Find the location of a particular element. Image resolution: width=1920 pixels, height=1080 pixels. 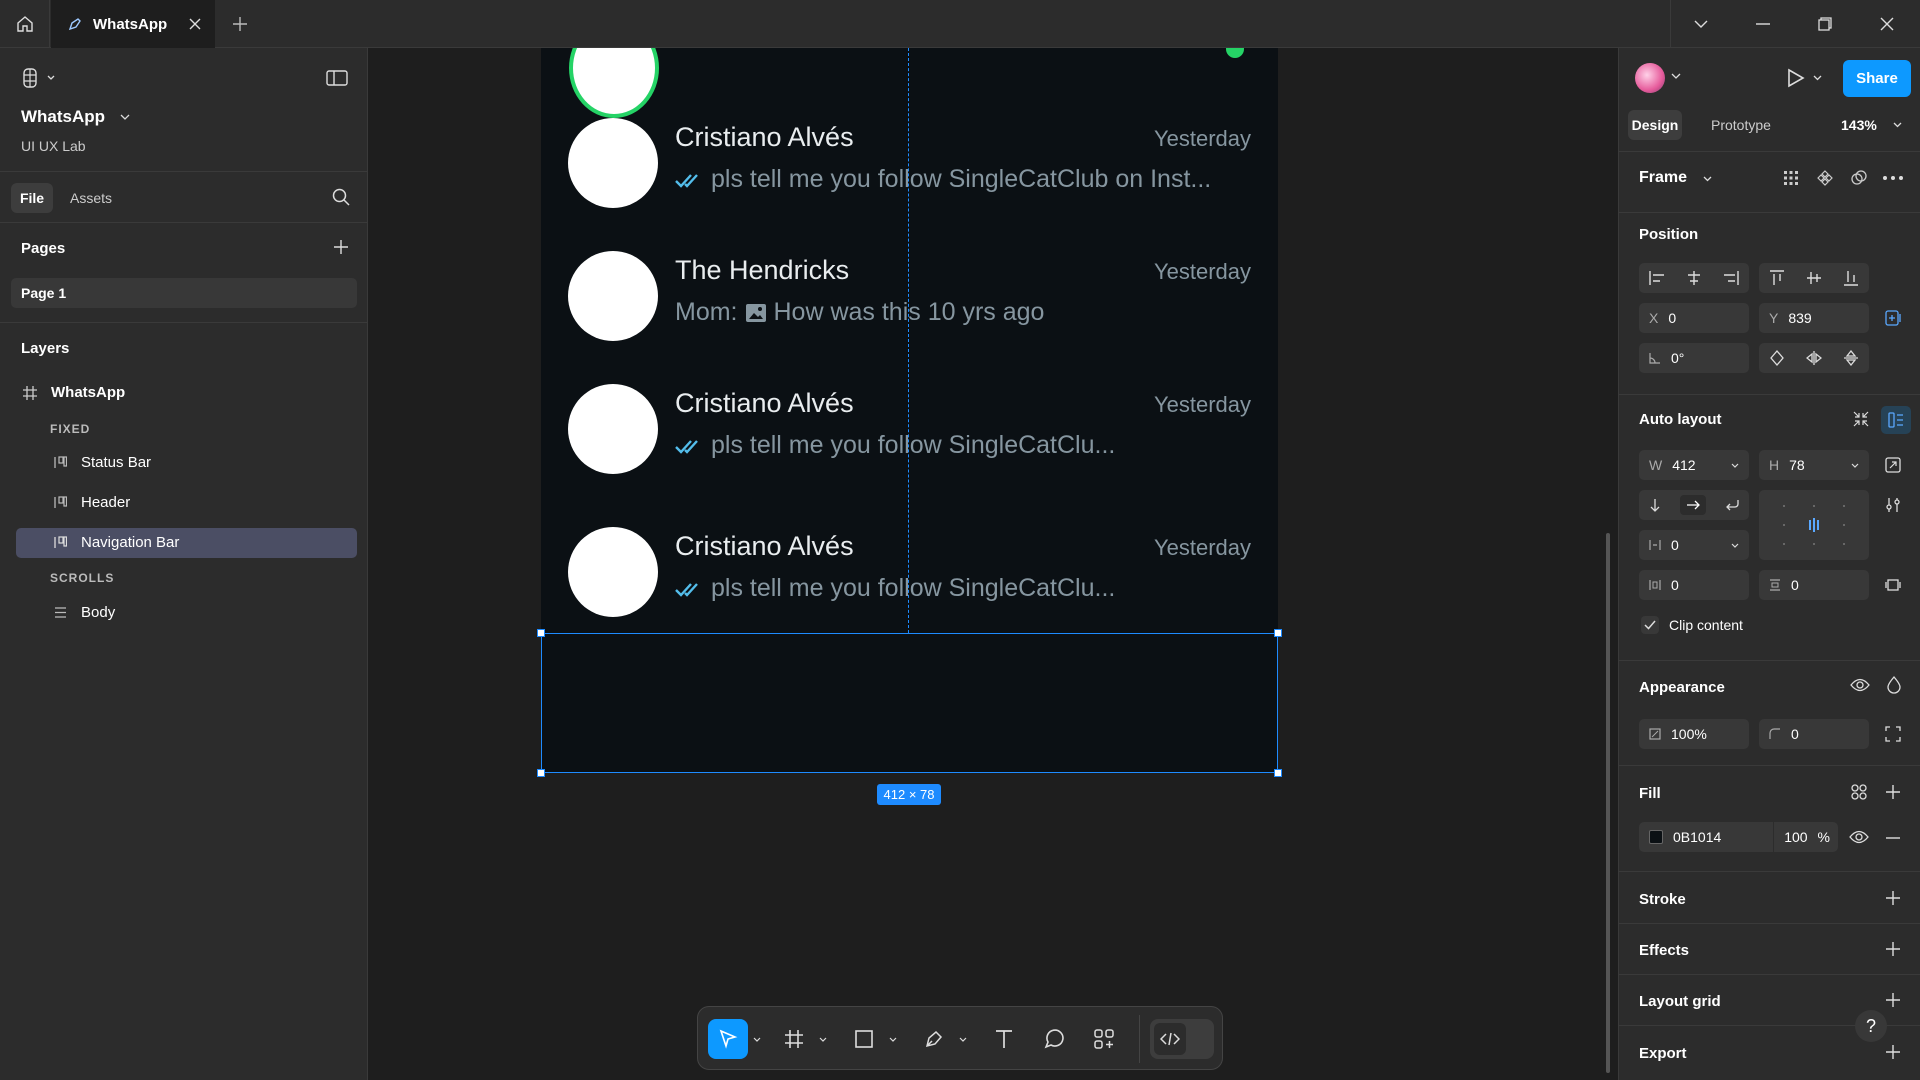

gap-field: 0 is located at coordinates (1694, 545).